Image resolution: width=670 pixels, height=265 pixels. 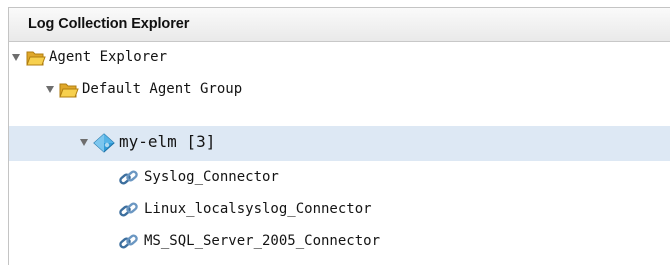 I want to click on tree-node-my-elm: my-elm [3], so click(x=339, y=143).